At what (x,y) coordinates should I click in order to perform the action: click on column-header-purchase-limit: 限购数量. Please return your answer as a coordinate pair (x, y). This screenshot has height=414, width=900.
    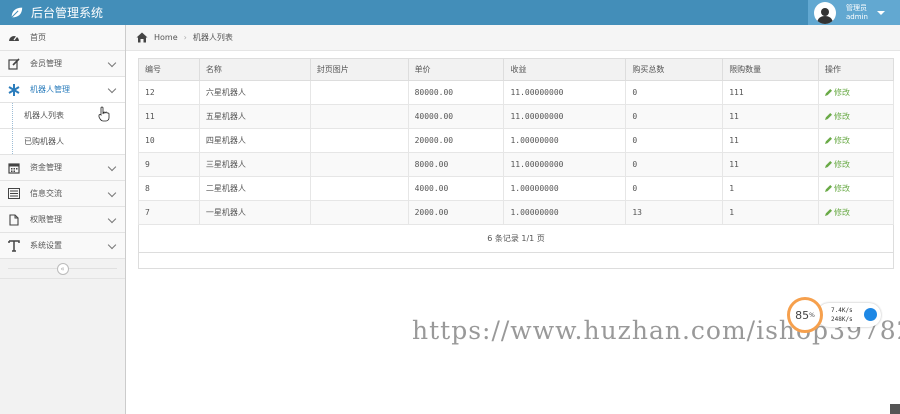
    Looking at the image, I should click on (771, 69).